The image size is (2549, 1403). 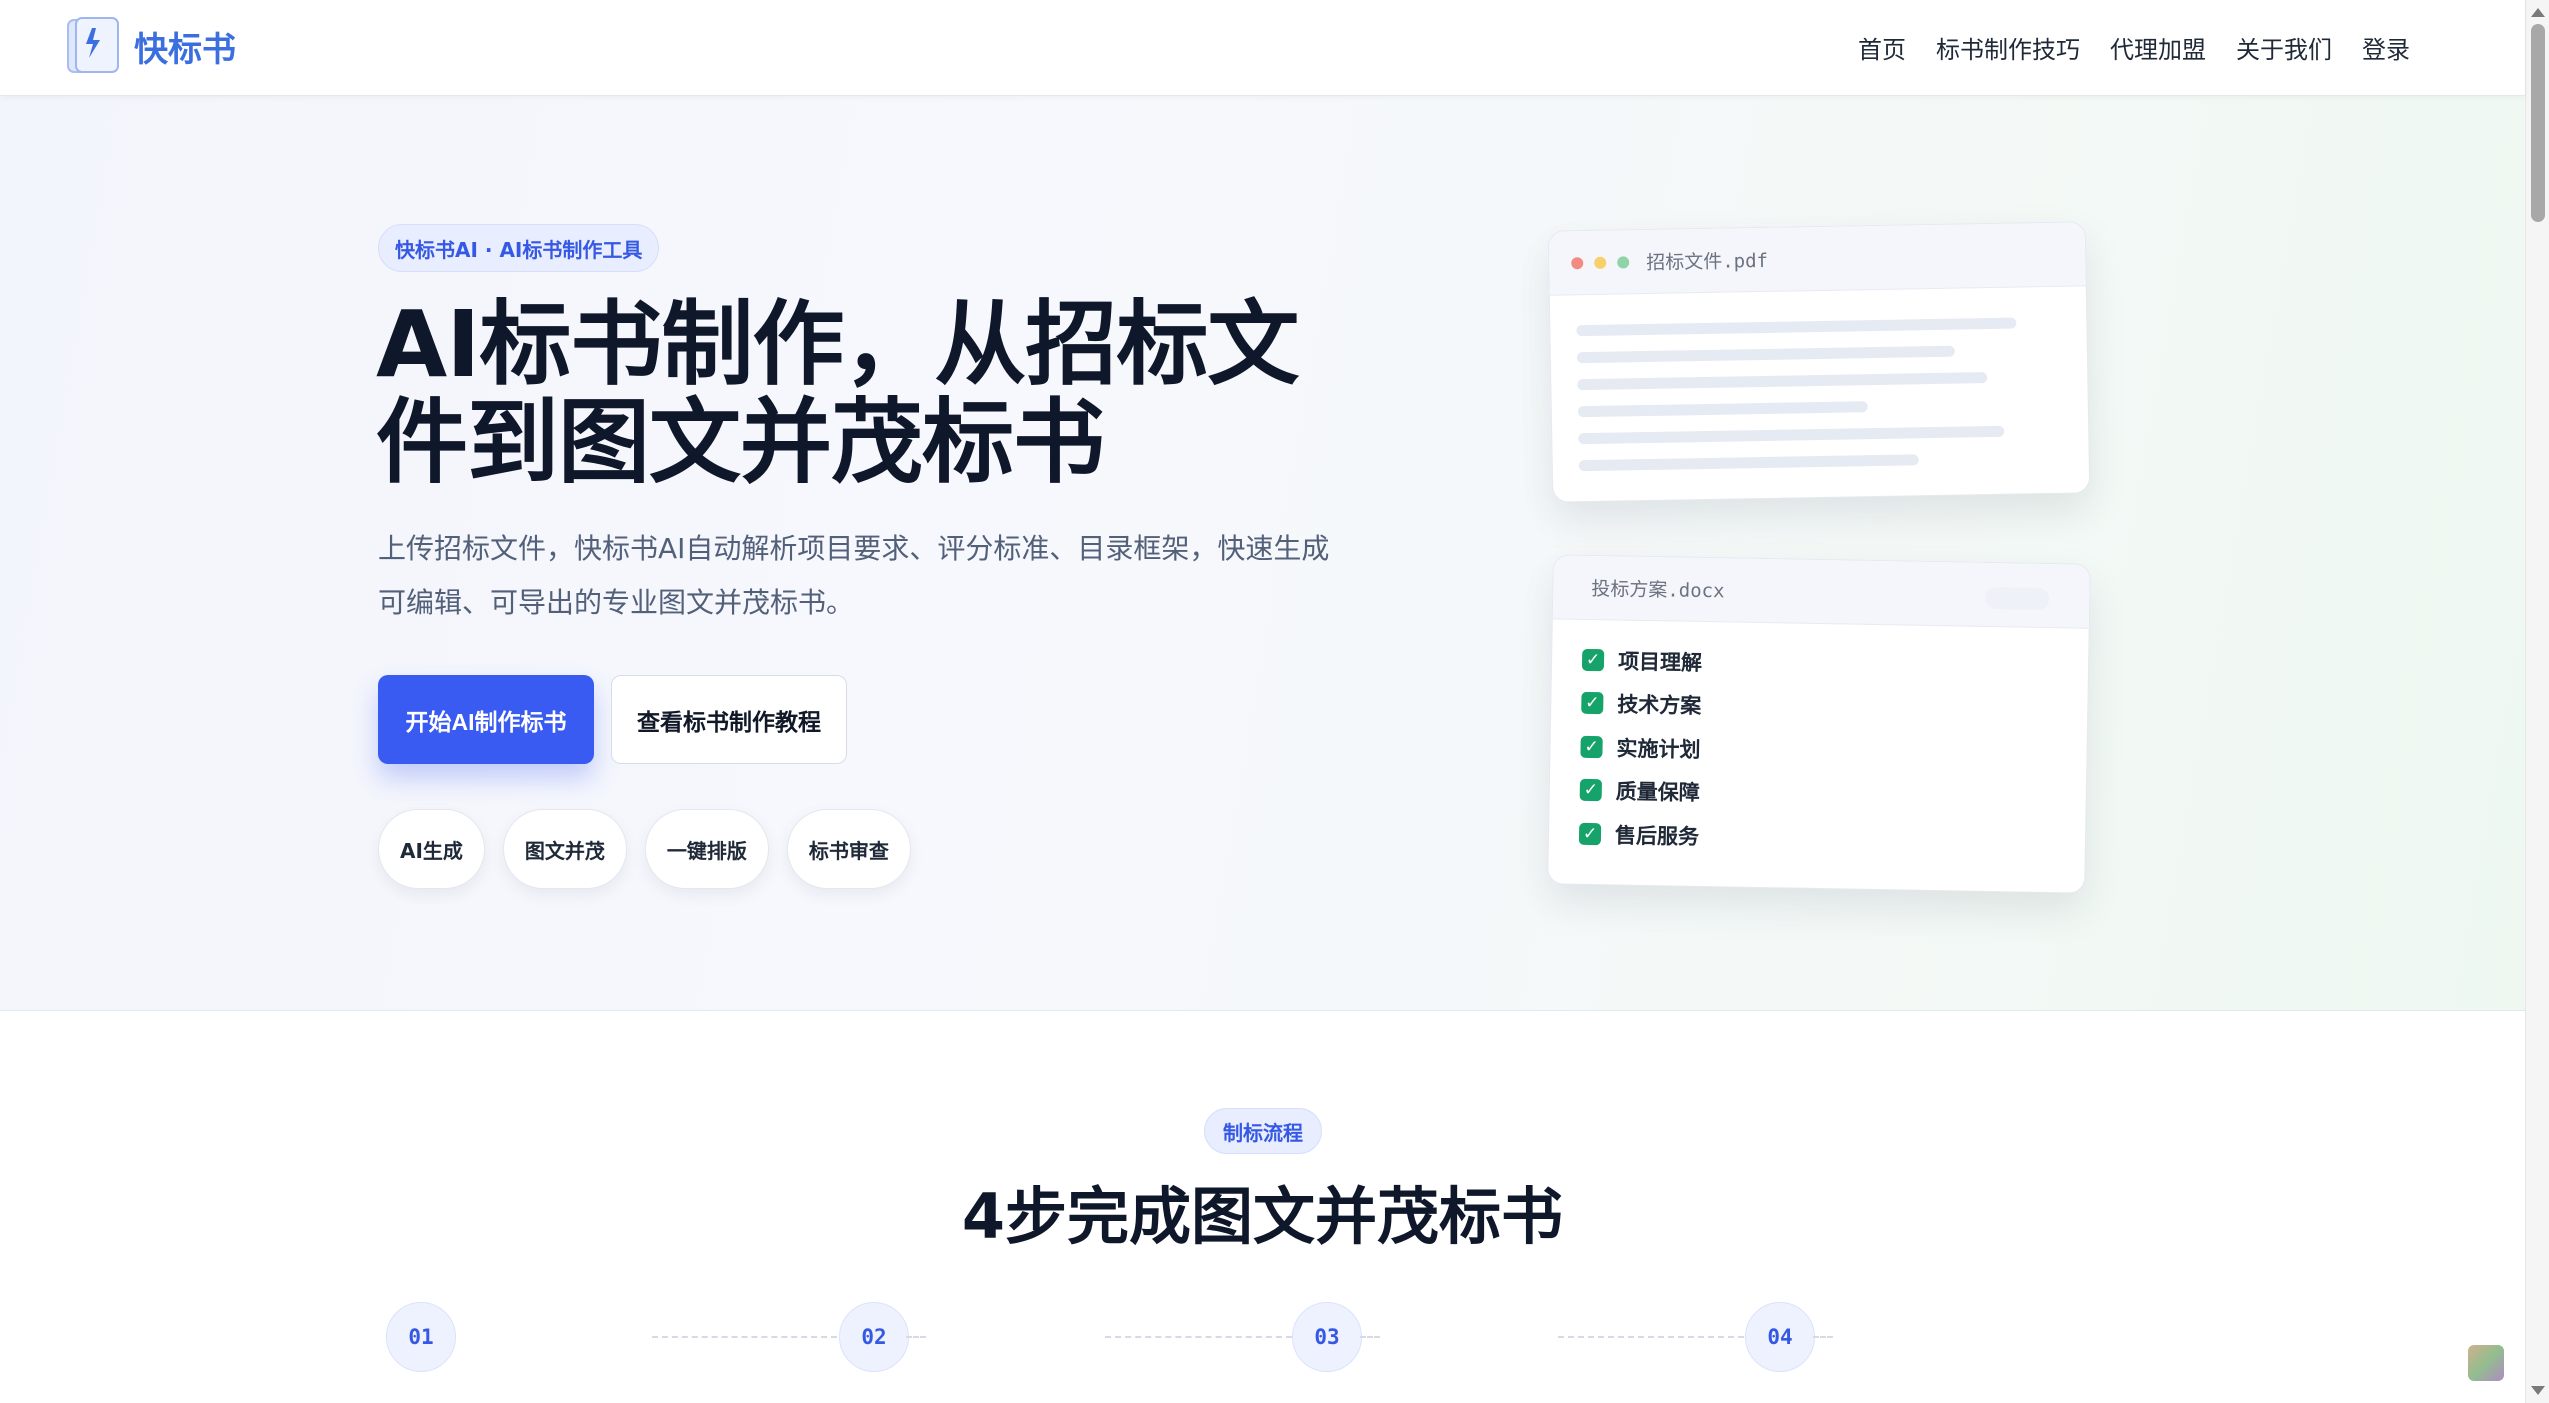 What do you see at coordinates (1262, 1216) in the screenshot?
I see `process-title: 4步完成图文并茂标书` at bounding box center [1262, 1216].